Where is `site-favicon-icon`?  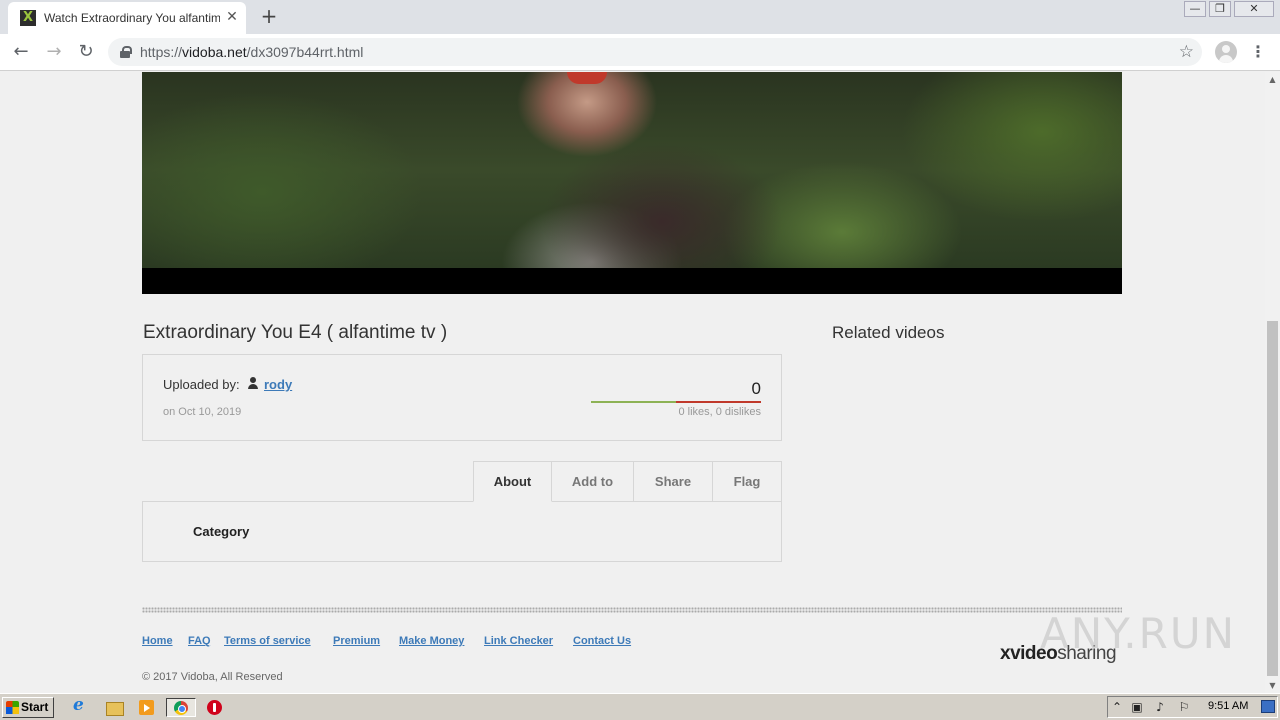 site-favicon-icon is located at coordinates (28, 18).